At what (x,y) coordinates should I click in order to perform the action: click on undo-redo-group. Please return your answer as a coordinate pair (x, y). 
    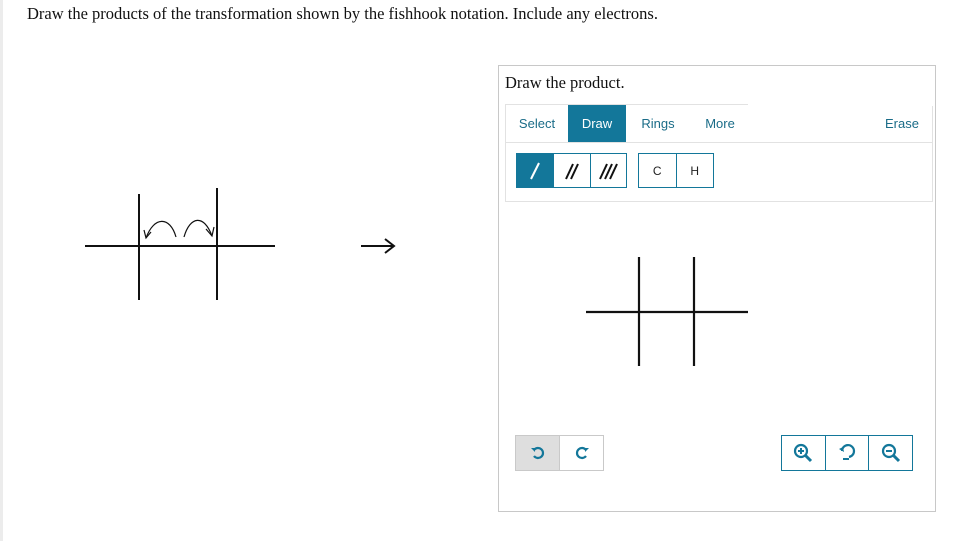
    Looking at the image, I should click on (559, 453).